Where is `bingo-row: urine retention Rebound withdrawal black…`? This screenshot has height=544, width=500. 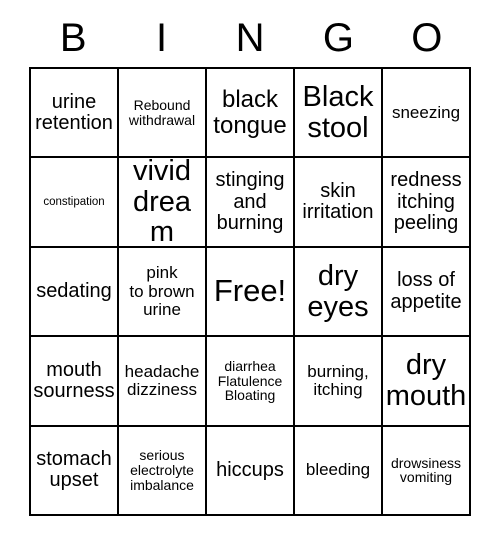
bingo-row: urine retention Rebound withdrawal black… is located at coordinates (251, 114).